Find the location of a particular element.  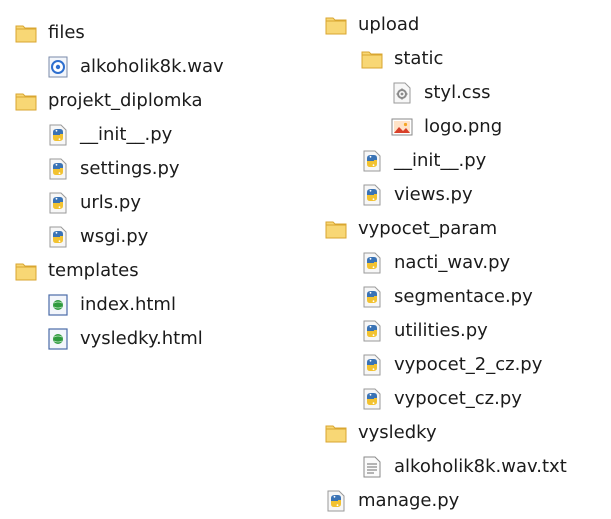

item-label: views.py is located at coordinates (433, 194).